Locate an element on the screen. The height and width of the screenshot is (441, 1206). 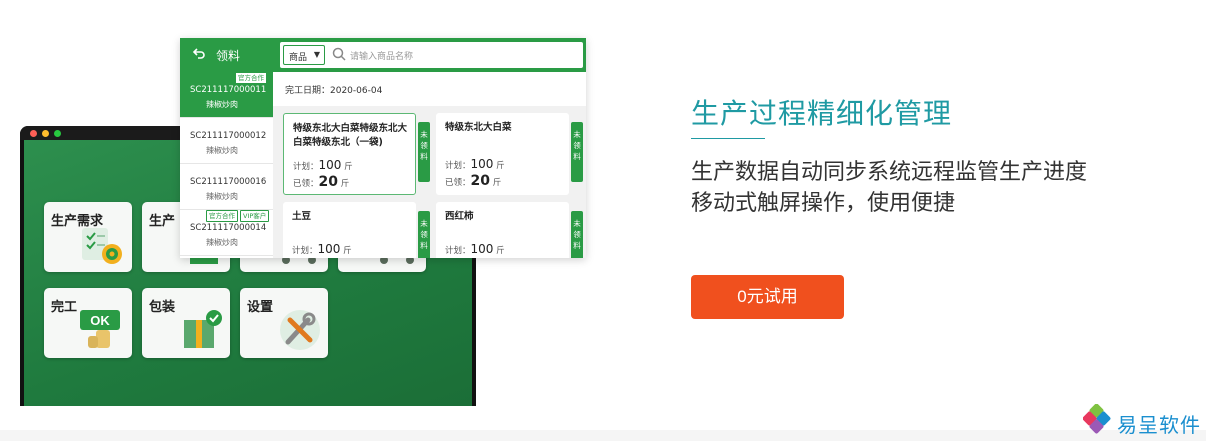
panel-header: 领料 商品 ▼ 请输入商品名称 is located at coordinates (383, 55).